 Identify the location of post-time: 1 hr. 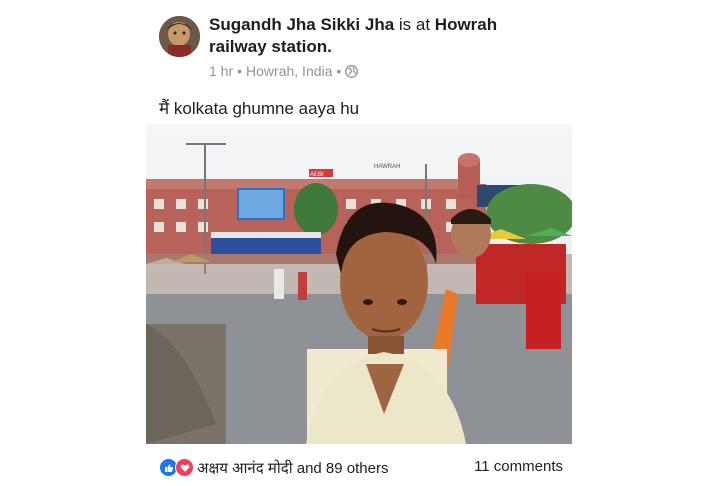
(221, 71).